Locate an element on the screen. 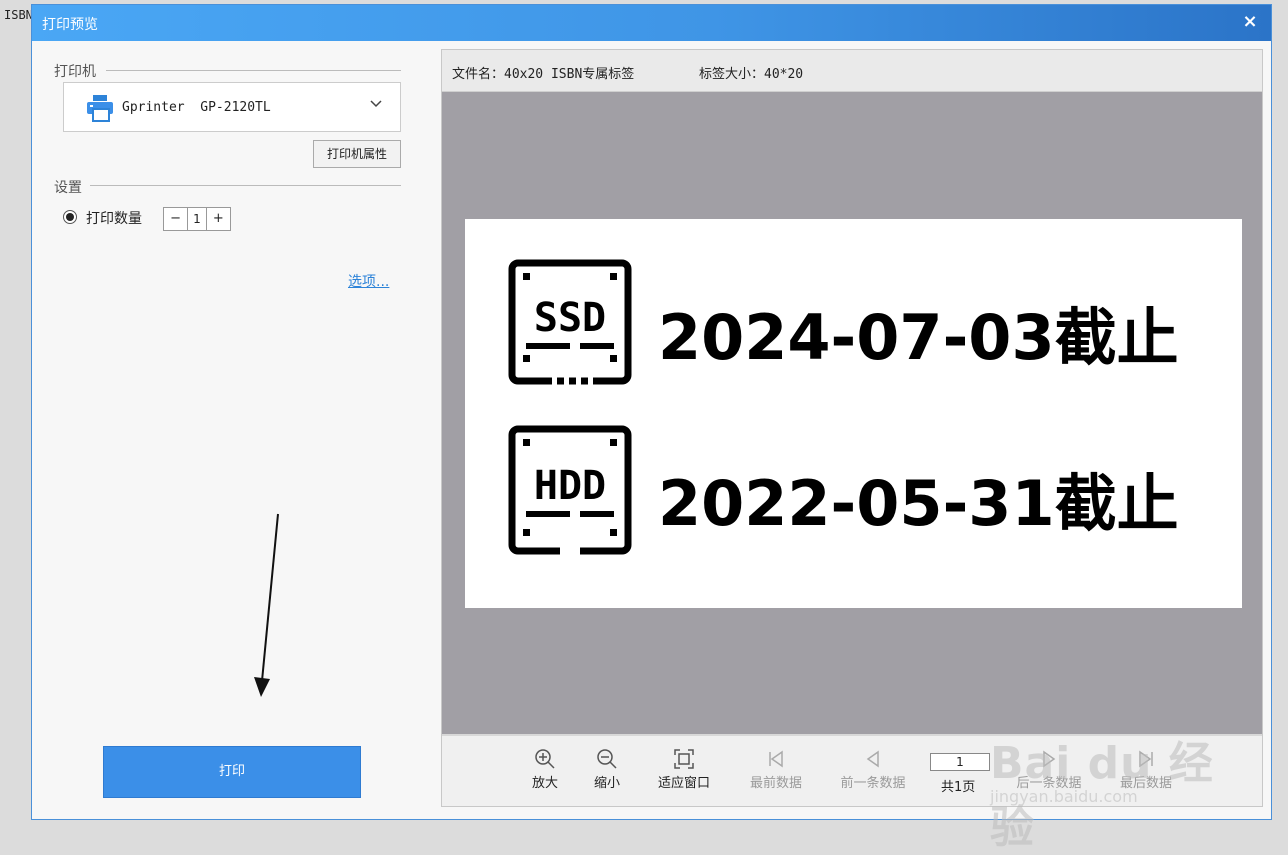  hdd-icon: HDD is located at coordinates (570, 490).